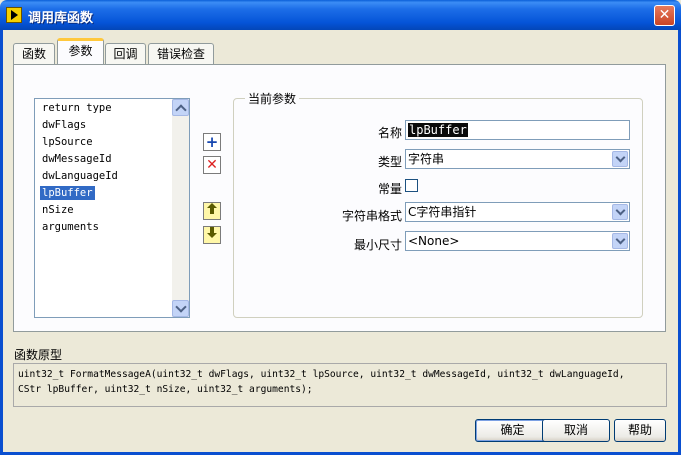  What do you see at coordinates (377, 245) in the screenshot?
I see `min-size-label: 最小尺寸` at bounding box center [377, 245].